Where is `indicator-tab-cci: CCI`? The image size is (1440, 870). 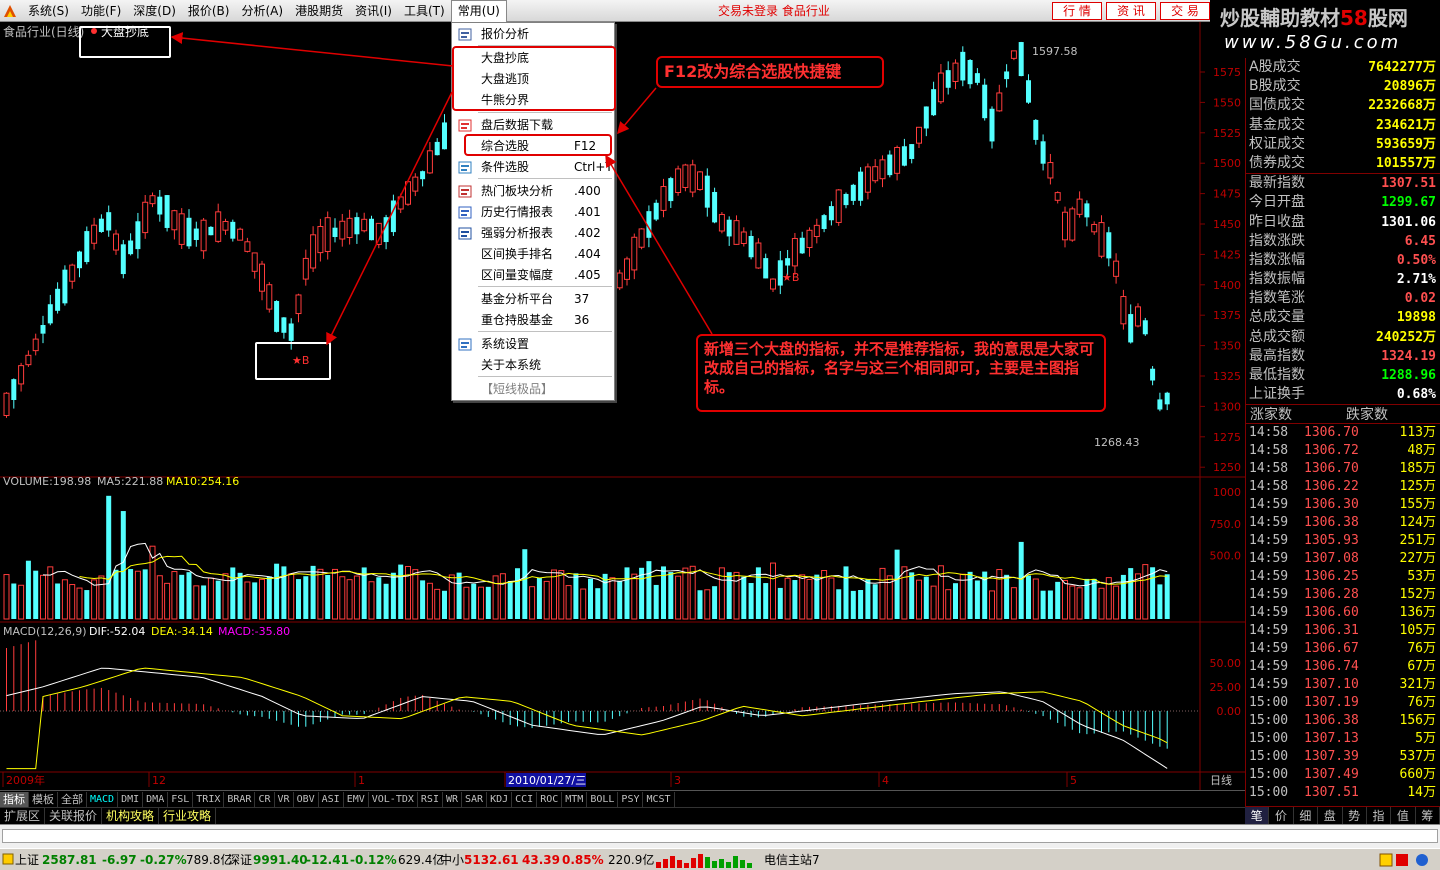 indicator-tab-cci: CCI is located at coordinates (525, 799).